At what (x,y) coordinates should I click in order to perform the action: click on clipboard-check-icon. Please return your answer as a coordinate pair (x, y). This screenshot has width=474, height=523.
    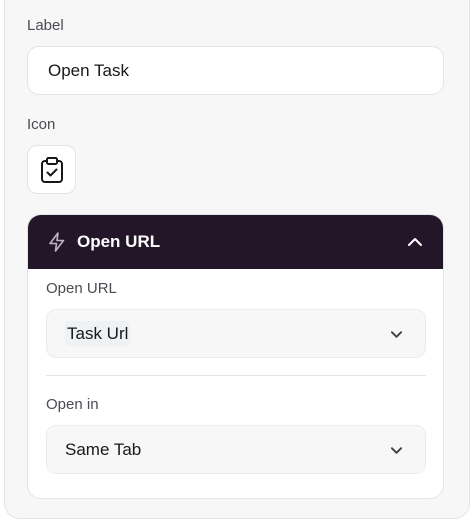
    Looking at the image, I should click on (51, 169).